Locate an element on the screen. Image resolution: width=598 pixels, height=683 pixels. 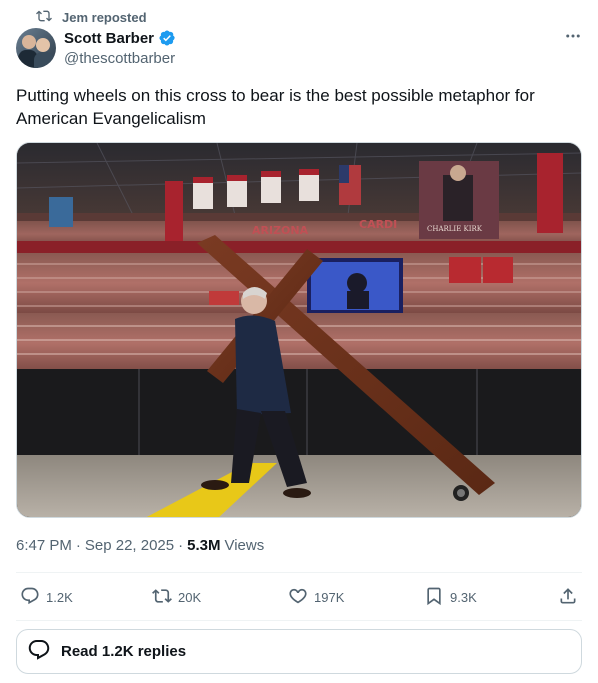
repost-indicator: Jem reposted is located at coordinates (91, 17).